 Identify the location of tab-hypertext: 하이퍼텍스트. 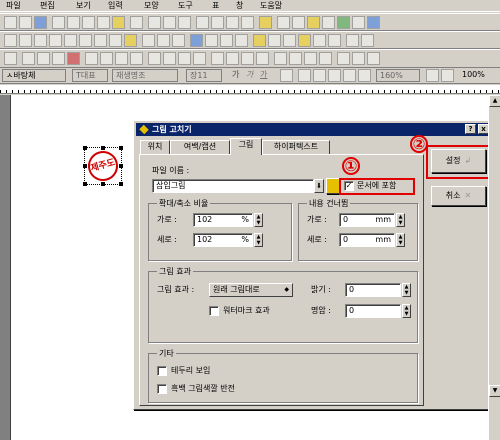
(296, 147).